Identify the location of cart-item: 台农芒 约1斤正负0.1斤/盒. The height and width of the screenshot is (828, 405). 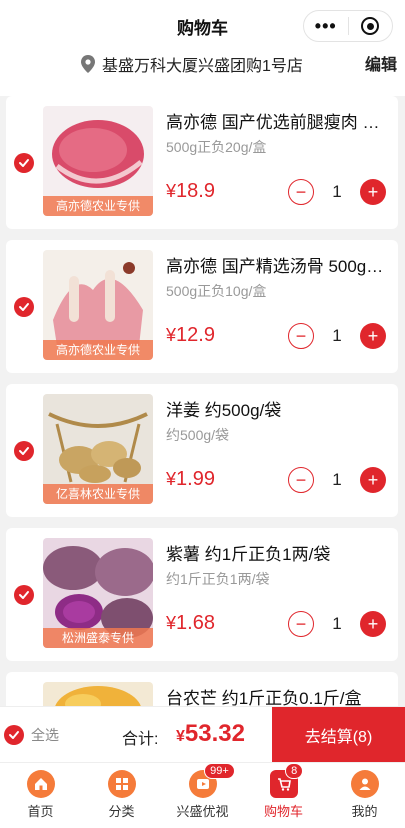
(202, 689).